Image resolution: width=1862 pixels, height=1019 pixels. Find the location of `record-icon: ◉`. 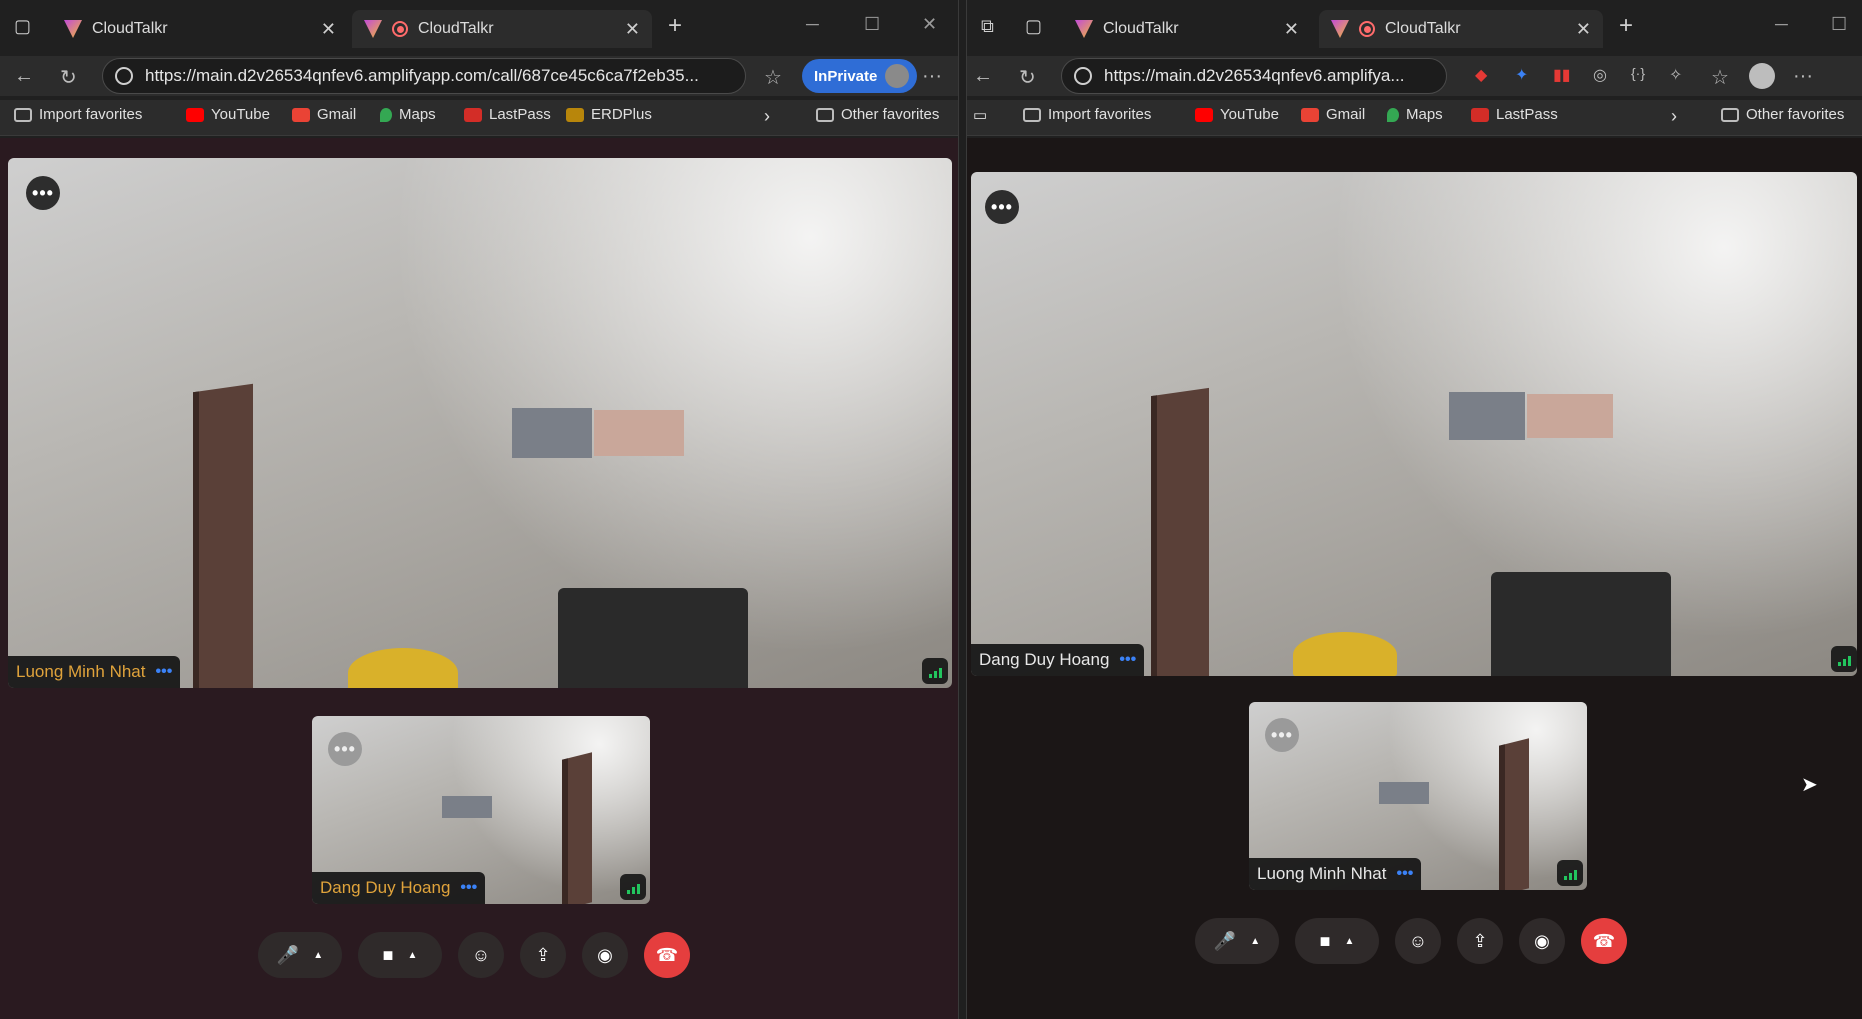

record-icon: ◉ is located at coordinates (605, 954).